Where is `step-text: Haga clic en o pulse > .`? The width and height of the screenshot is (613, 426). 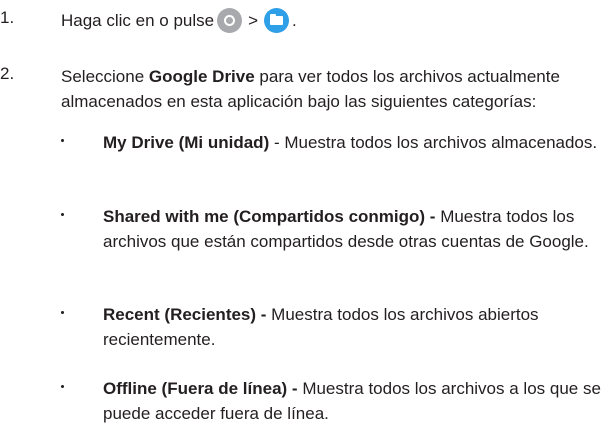
step-text: Haga clic en o pulse > . is located at coordinates (337, 20).